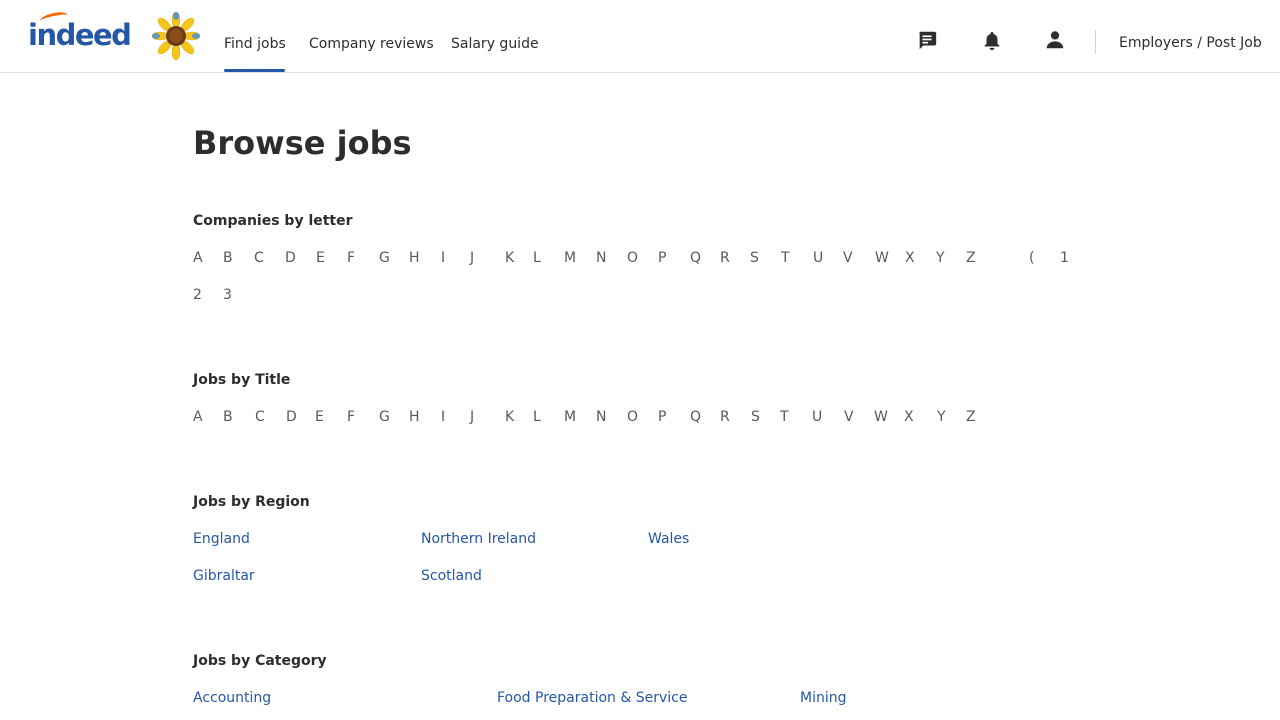  I want to click on page-title: Browse jobs, so click(302, 143).